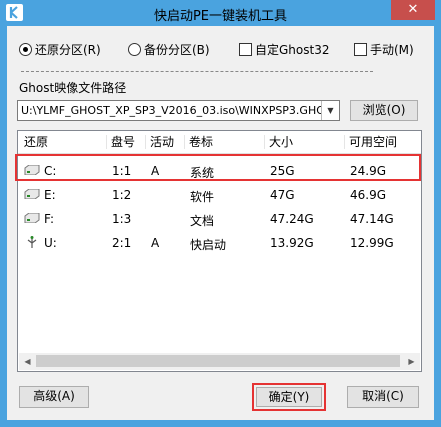  Describe the element at coordinates (368, 195) in the screenshot. I see `free-space: 46.9G` at that location.